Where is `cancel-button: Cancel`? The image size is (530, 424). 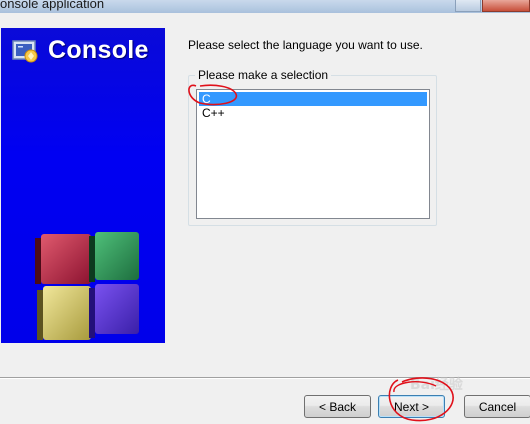
cancel-button: Cancel is located at coordinates (497, 406).